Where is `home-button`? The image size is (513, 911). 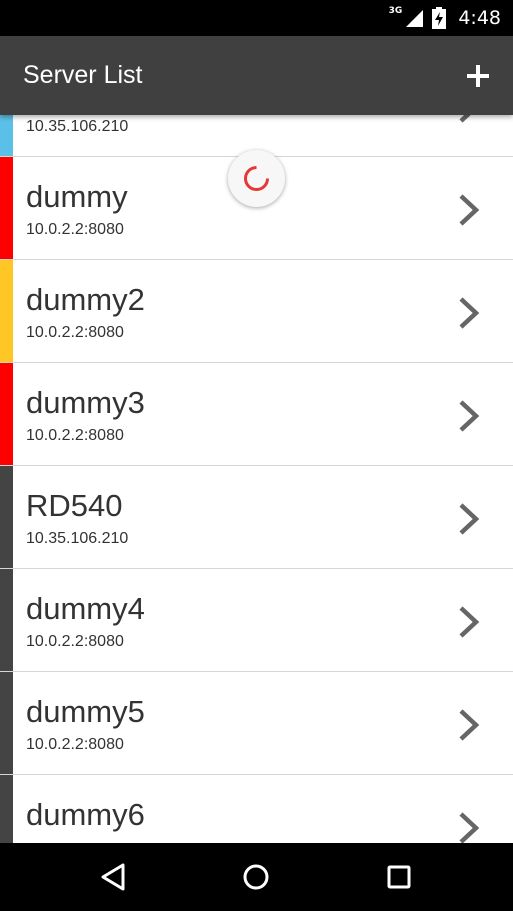 home-button is located at coordinates (256, 877).